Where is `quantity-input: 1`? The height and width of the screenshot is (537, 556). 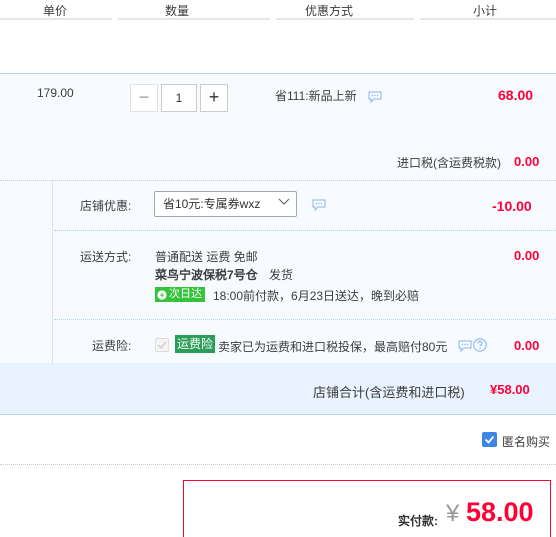
quantity-input: 1 is located at coordinates (179, 98).